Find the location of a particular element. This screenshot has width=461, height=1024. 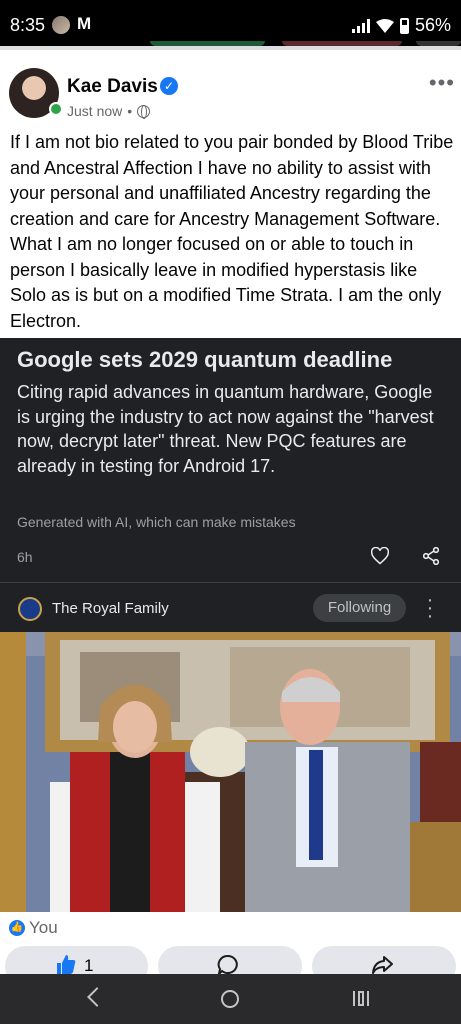

signal-icon is located at coordinates (360, 25).